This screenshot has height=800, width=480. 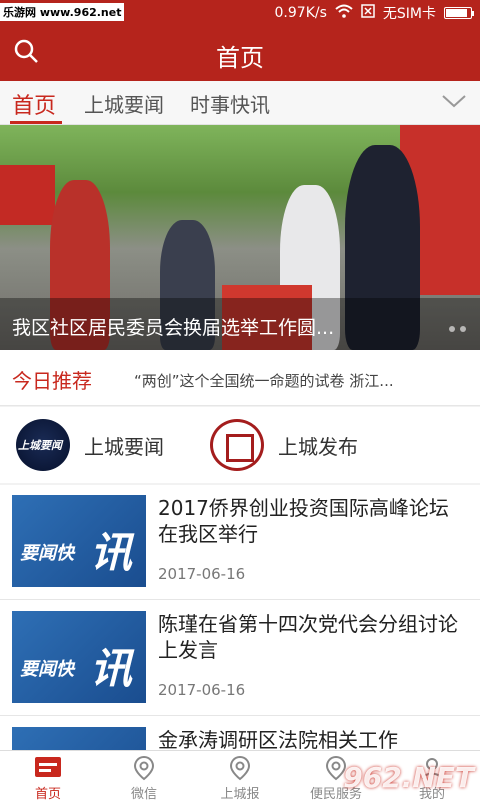 I want to click on seal-icon, so click(x=237, y=445).